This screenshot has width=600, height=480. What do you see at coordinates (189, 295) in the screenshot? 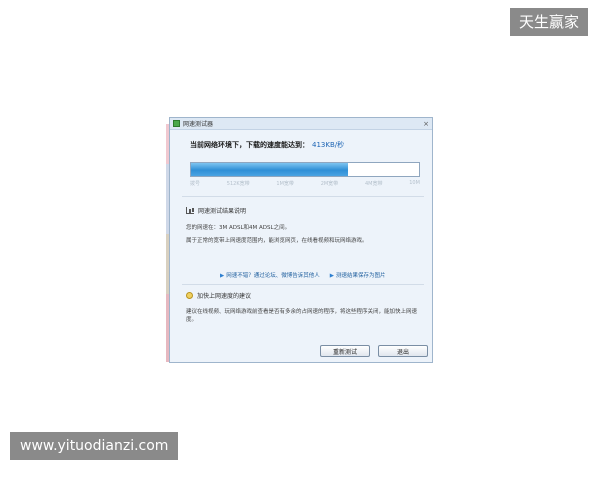
I see `lightbulb-icon` at bounding box center [189, 295].